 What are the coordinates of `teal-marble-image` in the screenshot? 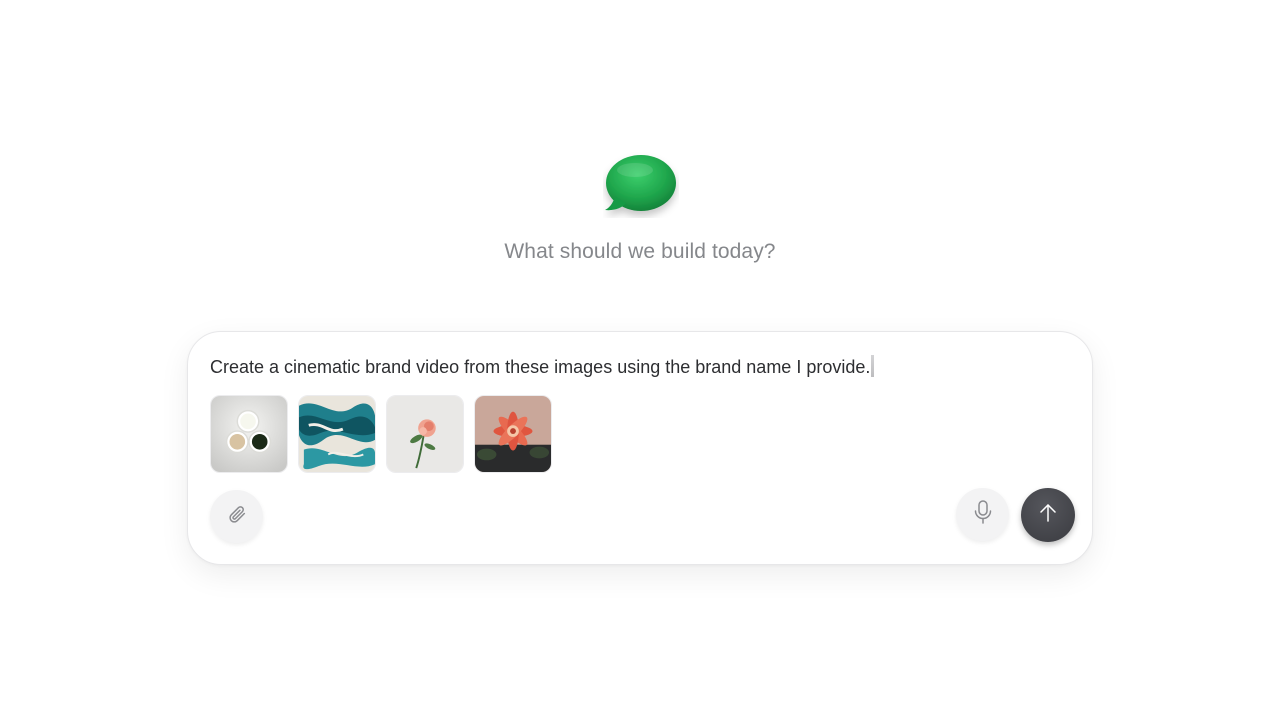 It's located at (337, 434).